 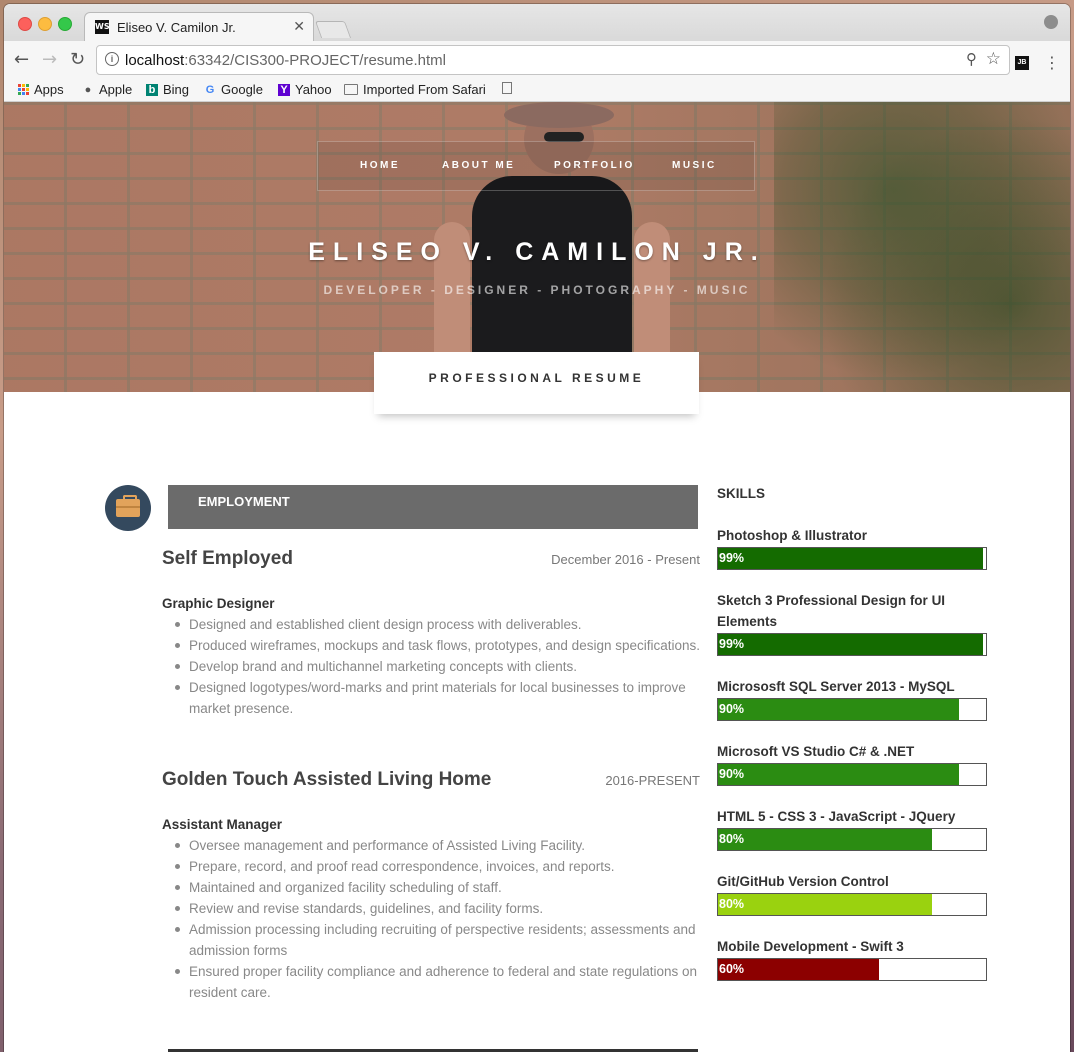 I want to click on skill-percent: 60%, so click(x=732, y=969).